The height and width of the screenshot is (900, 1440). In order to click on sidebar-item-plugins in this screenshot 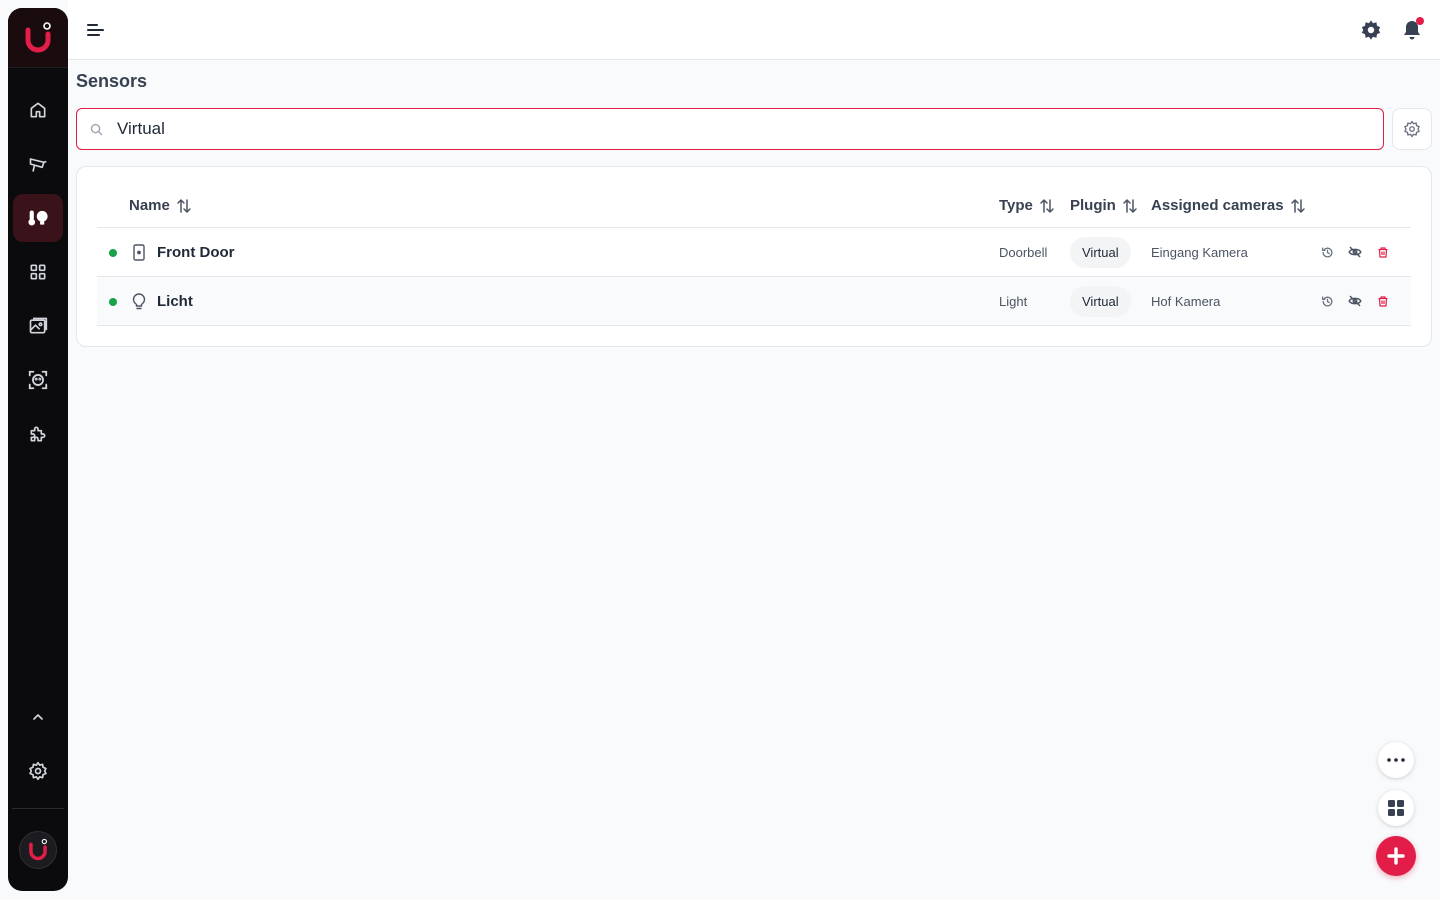, I will do `click(38, 434)`.